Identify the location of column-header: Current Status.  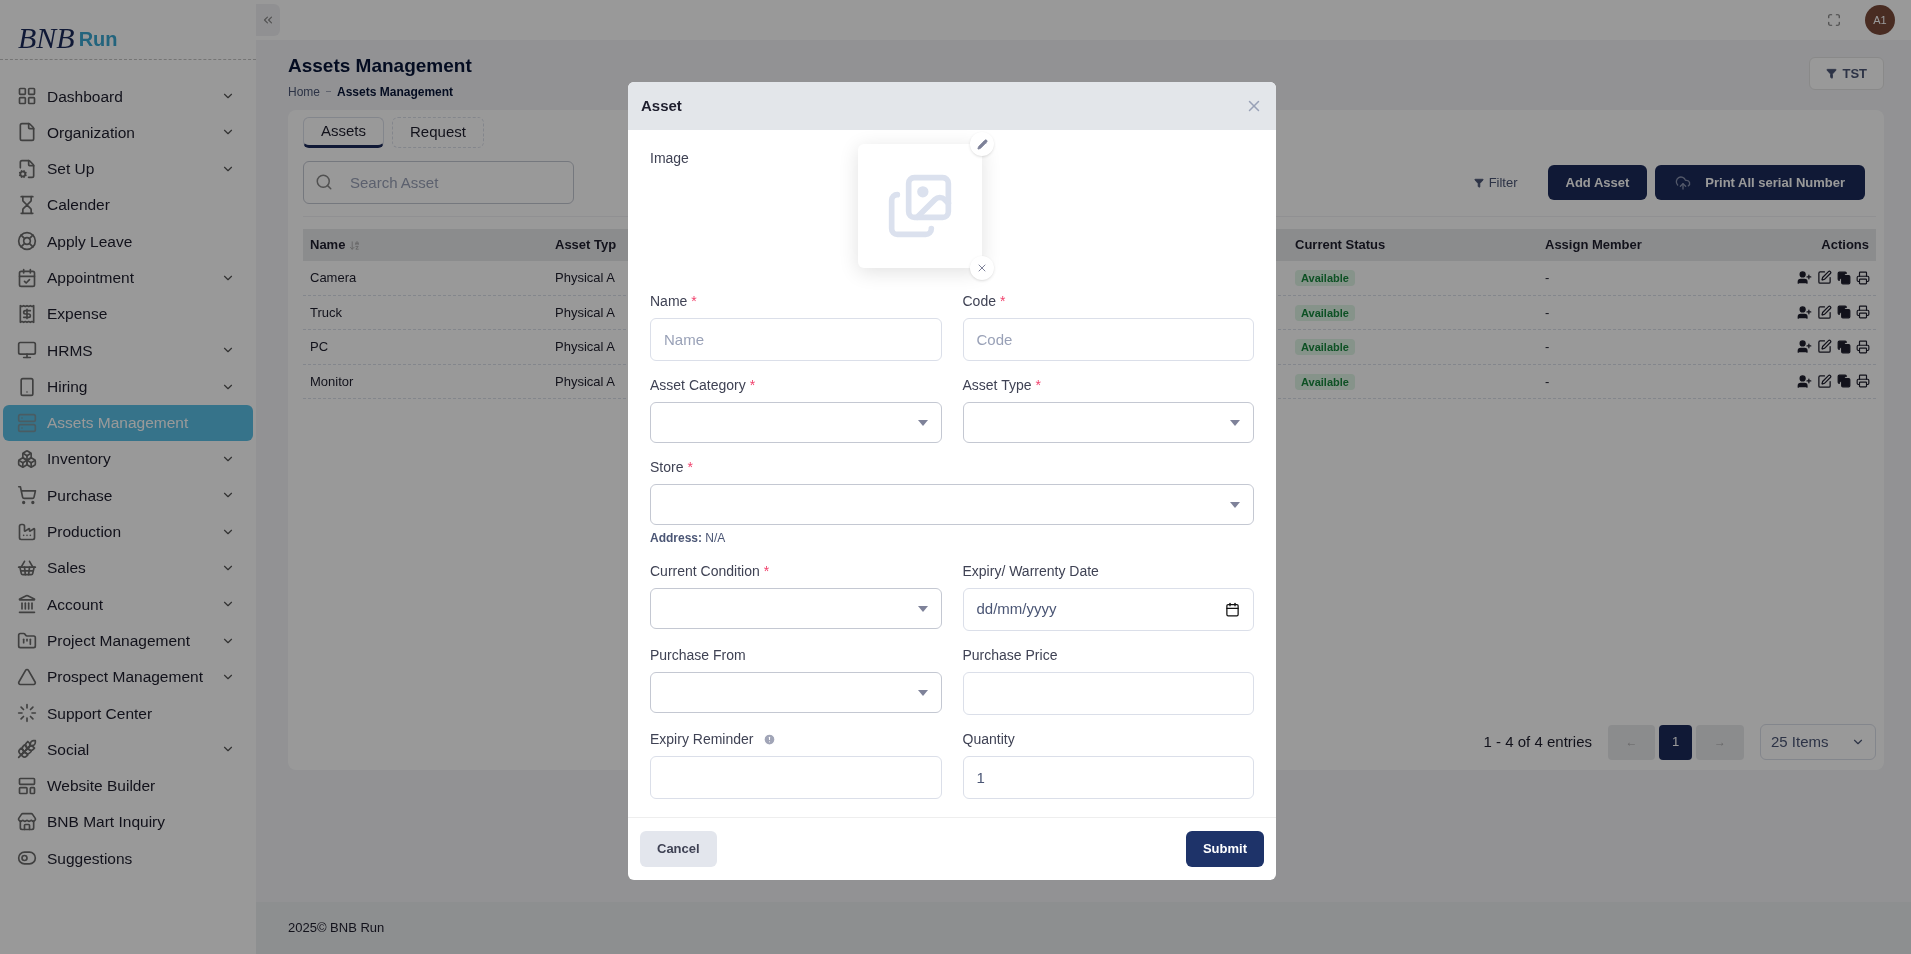
(1340, 245).